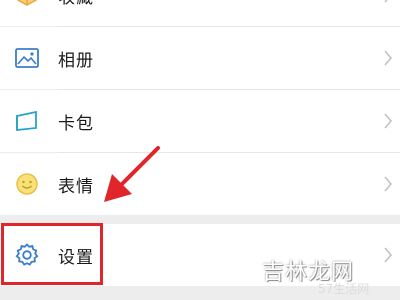 This screenshot has width=400, height=300. What do you see at coordinates (27, 184) in the screenshot?
I see `smiley-face-icon` at bounding box center [27, 184].